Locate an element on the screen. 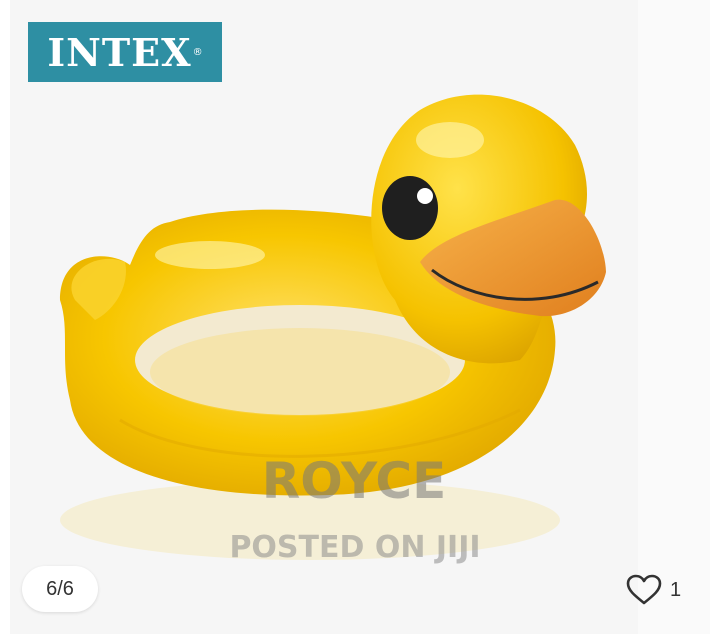 The height and width of the screenshot is (634, 710). image-counter: 6/6 is located at coordinates (60, 589).